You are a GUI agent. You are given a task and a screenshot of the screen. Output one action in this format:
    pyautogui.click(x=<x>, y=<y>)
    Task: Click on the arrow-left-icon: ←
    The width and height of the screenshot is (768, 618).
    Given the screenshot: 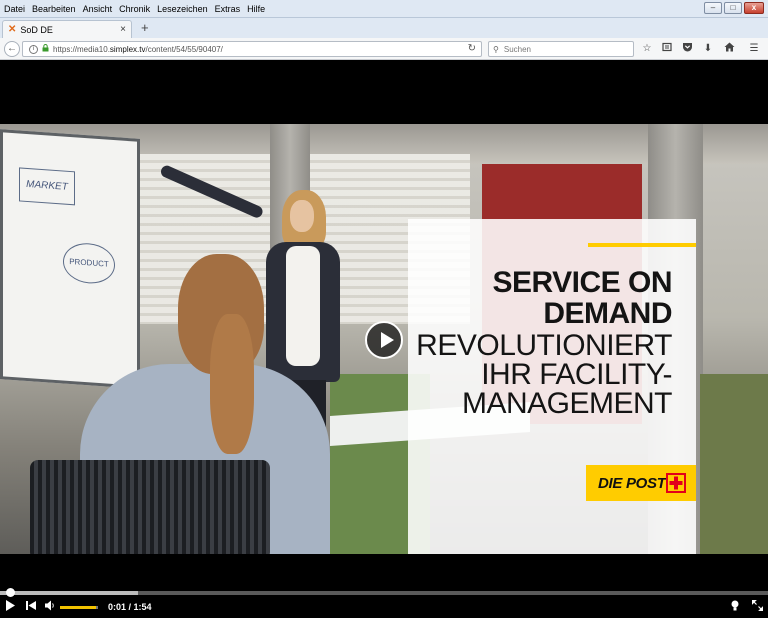 What is the action you would take?
    pyautogui.click(x=12, y=48)
    